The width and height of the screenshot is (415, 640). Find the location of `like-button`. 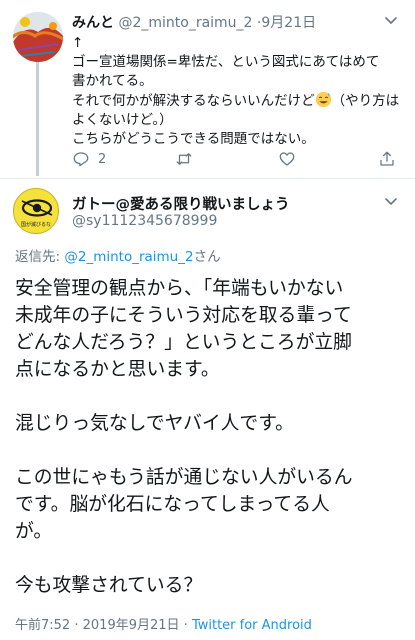

like-button is located at coordinates (287, 159).